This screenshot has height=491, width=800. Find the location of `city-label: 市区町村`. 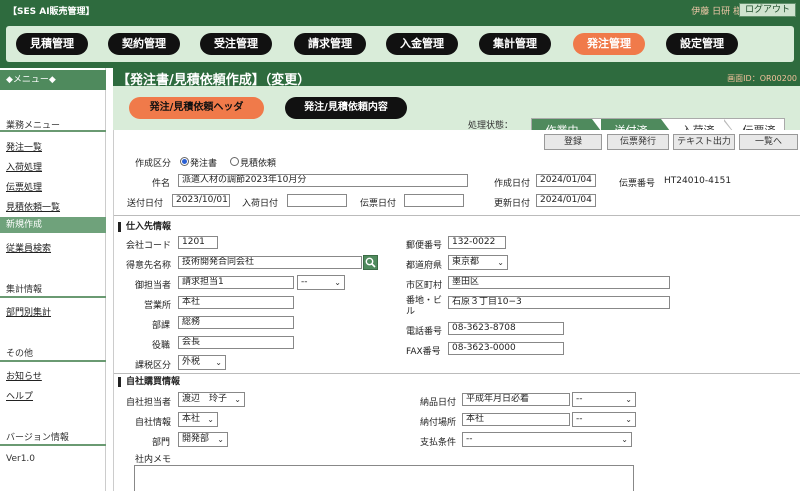

city-label: 市区町村 is located at coordinates (424, 286).